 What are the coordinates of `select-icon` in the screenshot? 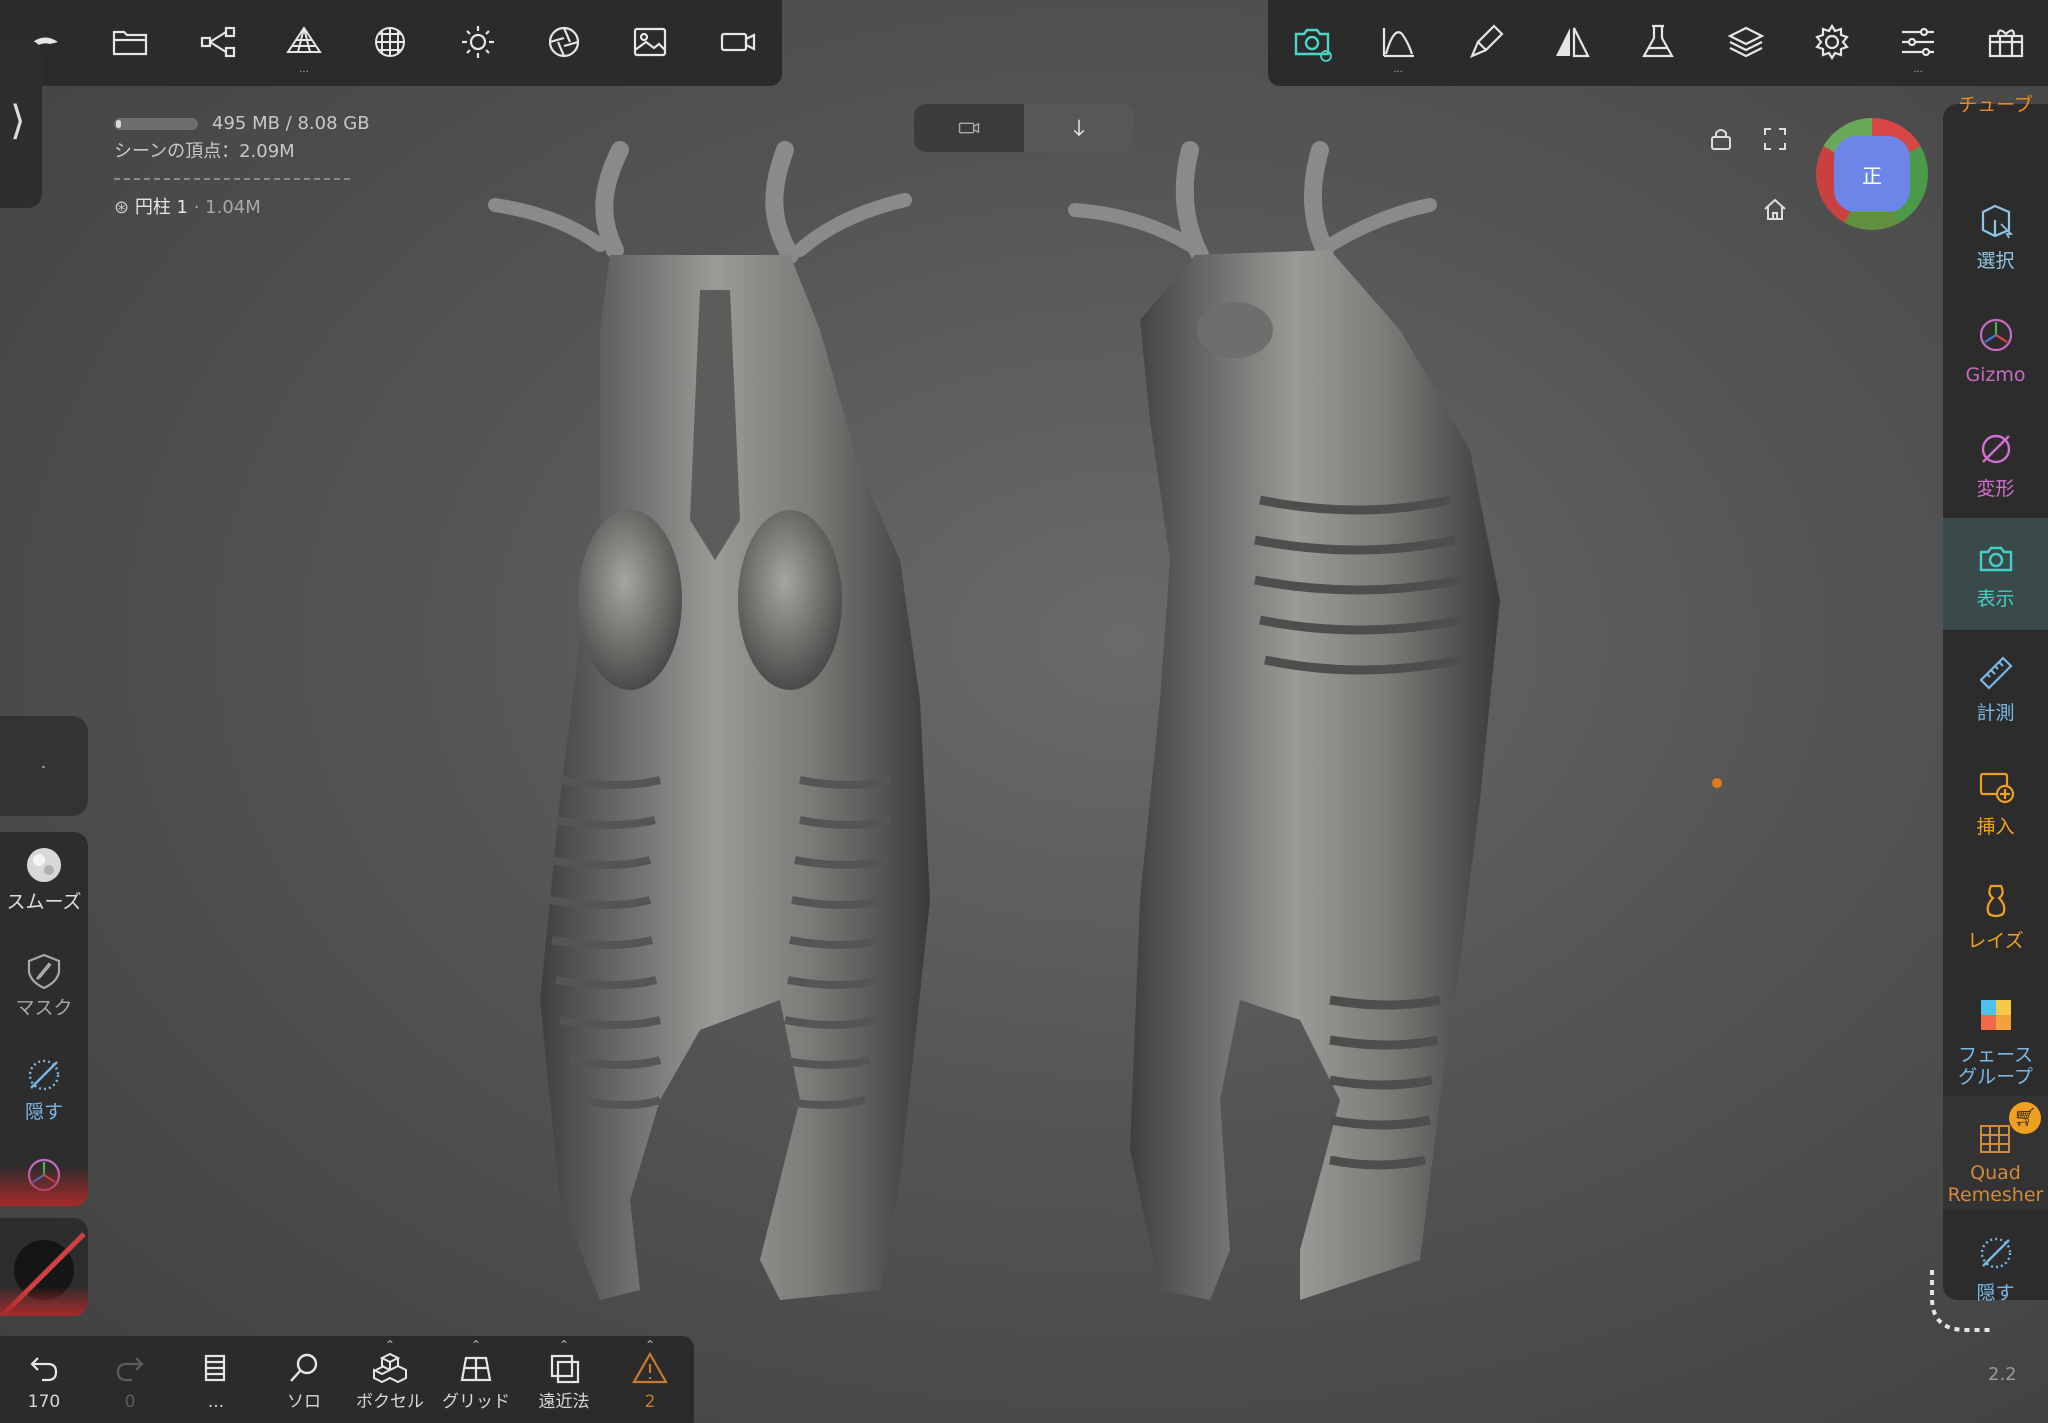 It's located at (1997, 221).